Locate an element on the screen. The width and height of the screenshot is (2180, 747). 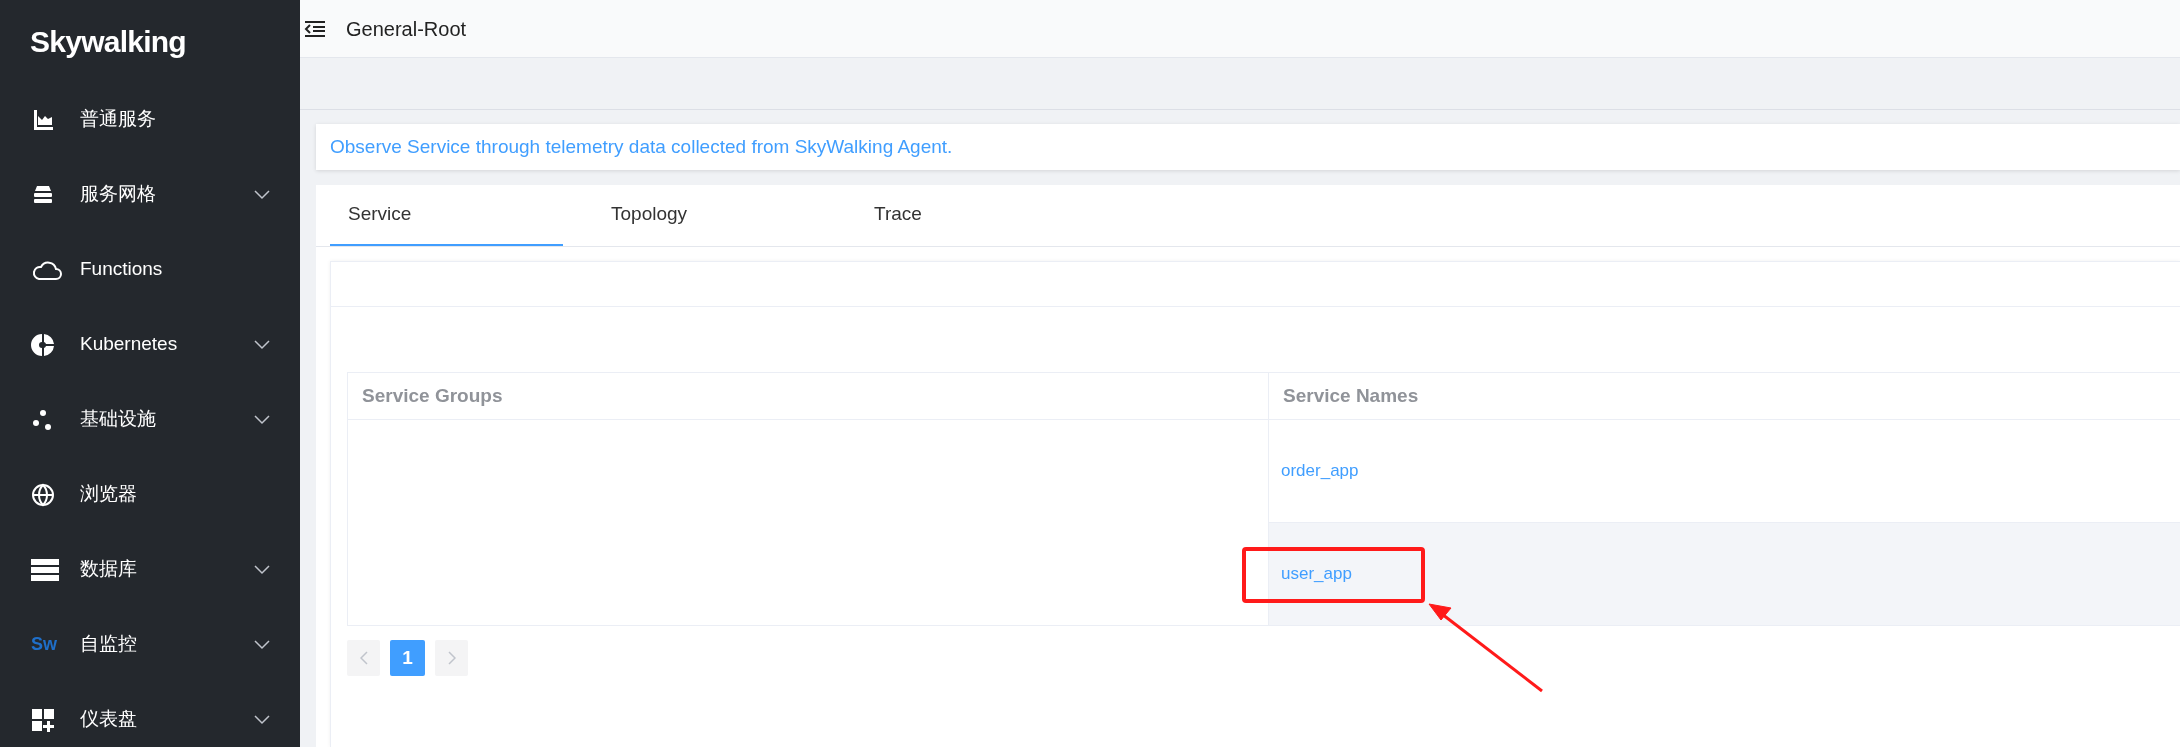
tab: Service is located at coordinates (446, 215).